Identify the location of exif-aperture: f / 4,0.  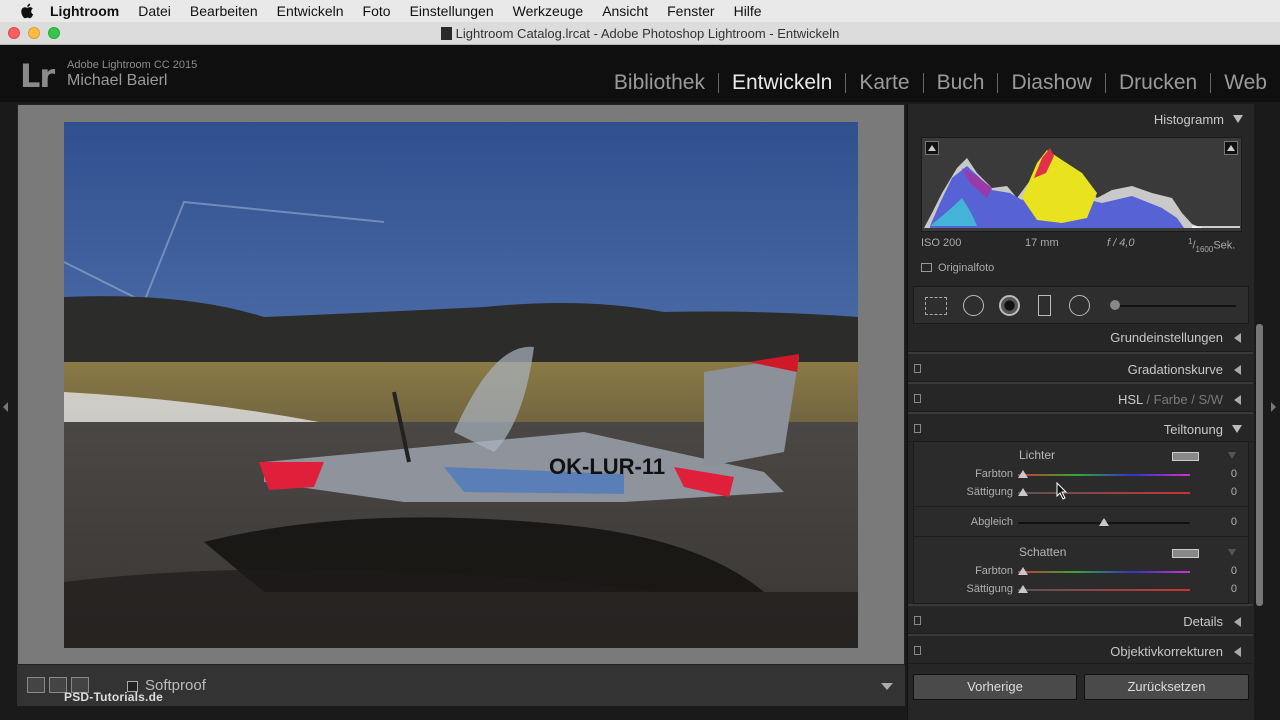
(1121, 243).